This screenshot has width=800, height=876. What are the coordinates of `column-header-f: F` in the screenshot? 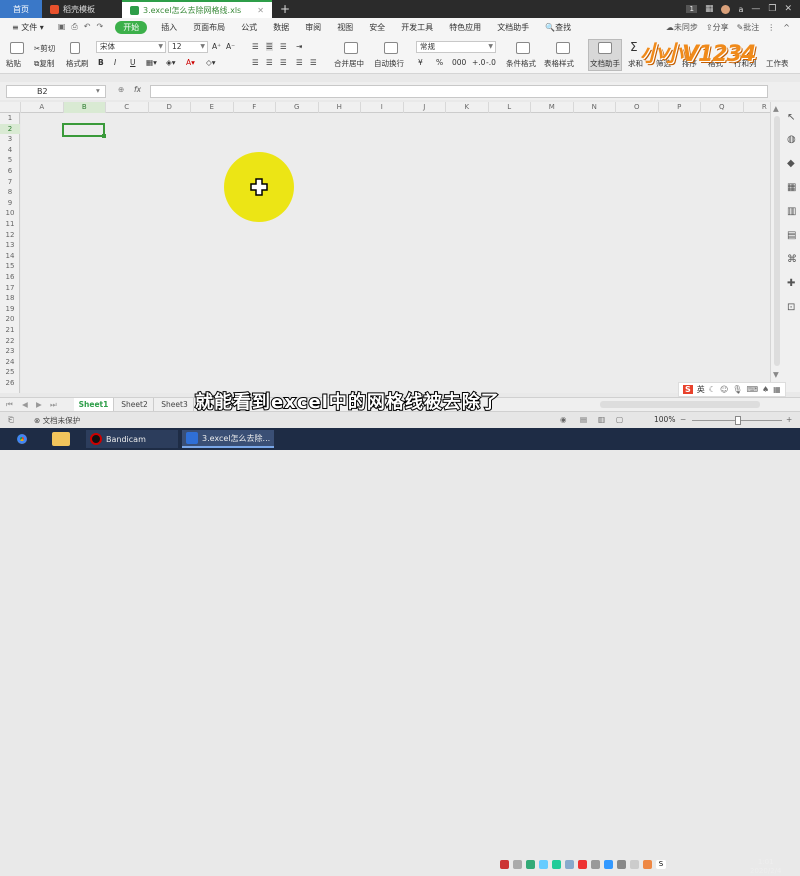 It's located at (255, 107).